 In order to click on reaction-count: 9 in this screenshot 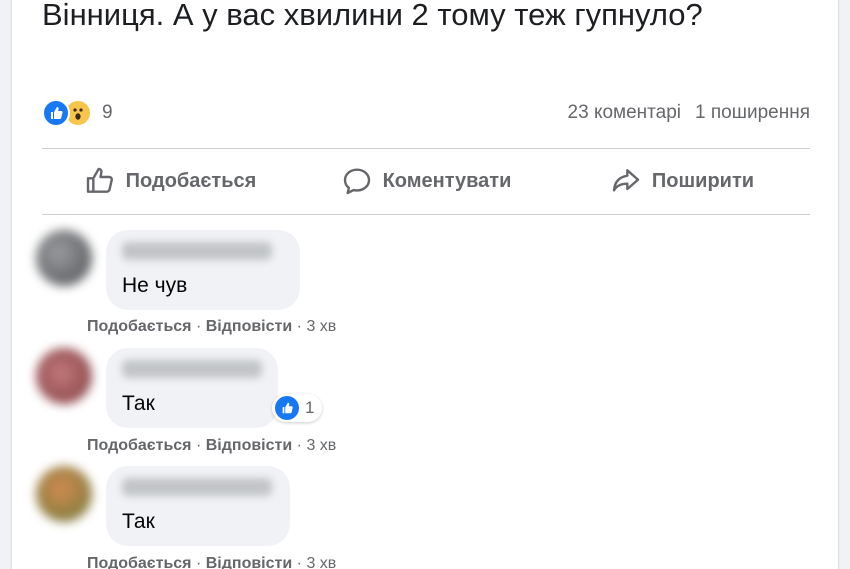, I will do `click(107, 112)`.